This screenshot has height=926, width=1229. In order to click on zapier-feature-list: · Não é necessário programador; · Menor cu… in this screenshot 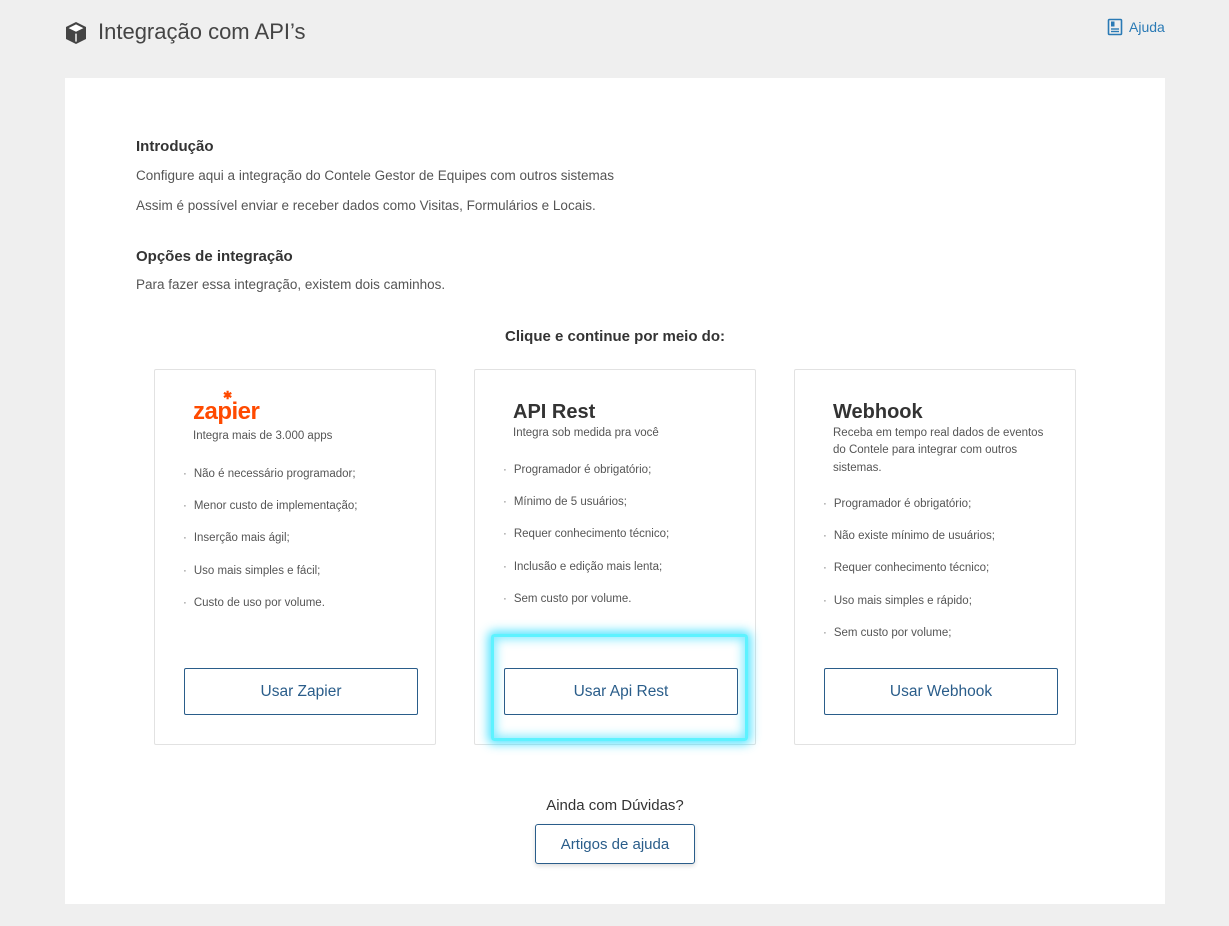, I will do `click(270, 548)`.